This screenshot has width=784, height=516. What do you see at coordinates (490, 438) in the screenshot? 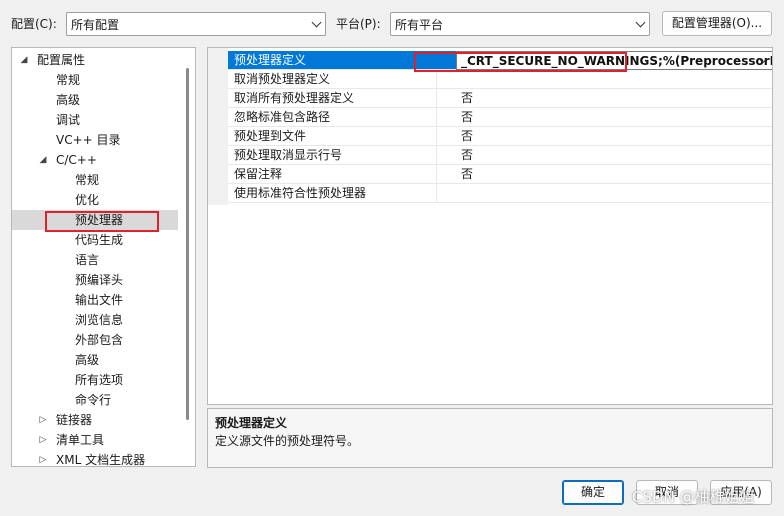
I see `description-pane: 预处理器定义 定义源文件的预处理符号。` at bounding box center [490, 438].